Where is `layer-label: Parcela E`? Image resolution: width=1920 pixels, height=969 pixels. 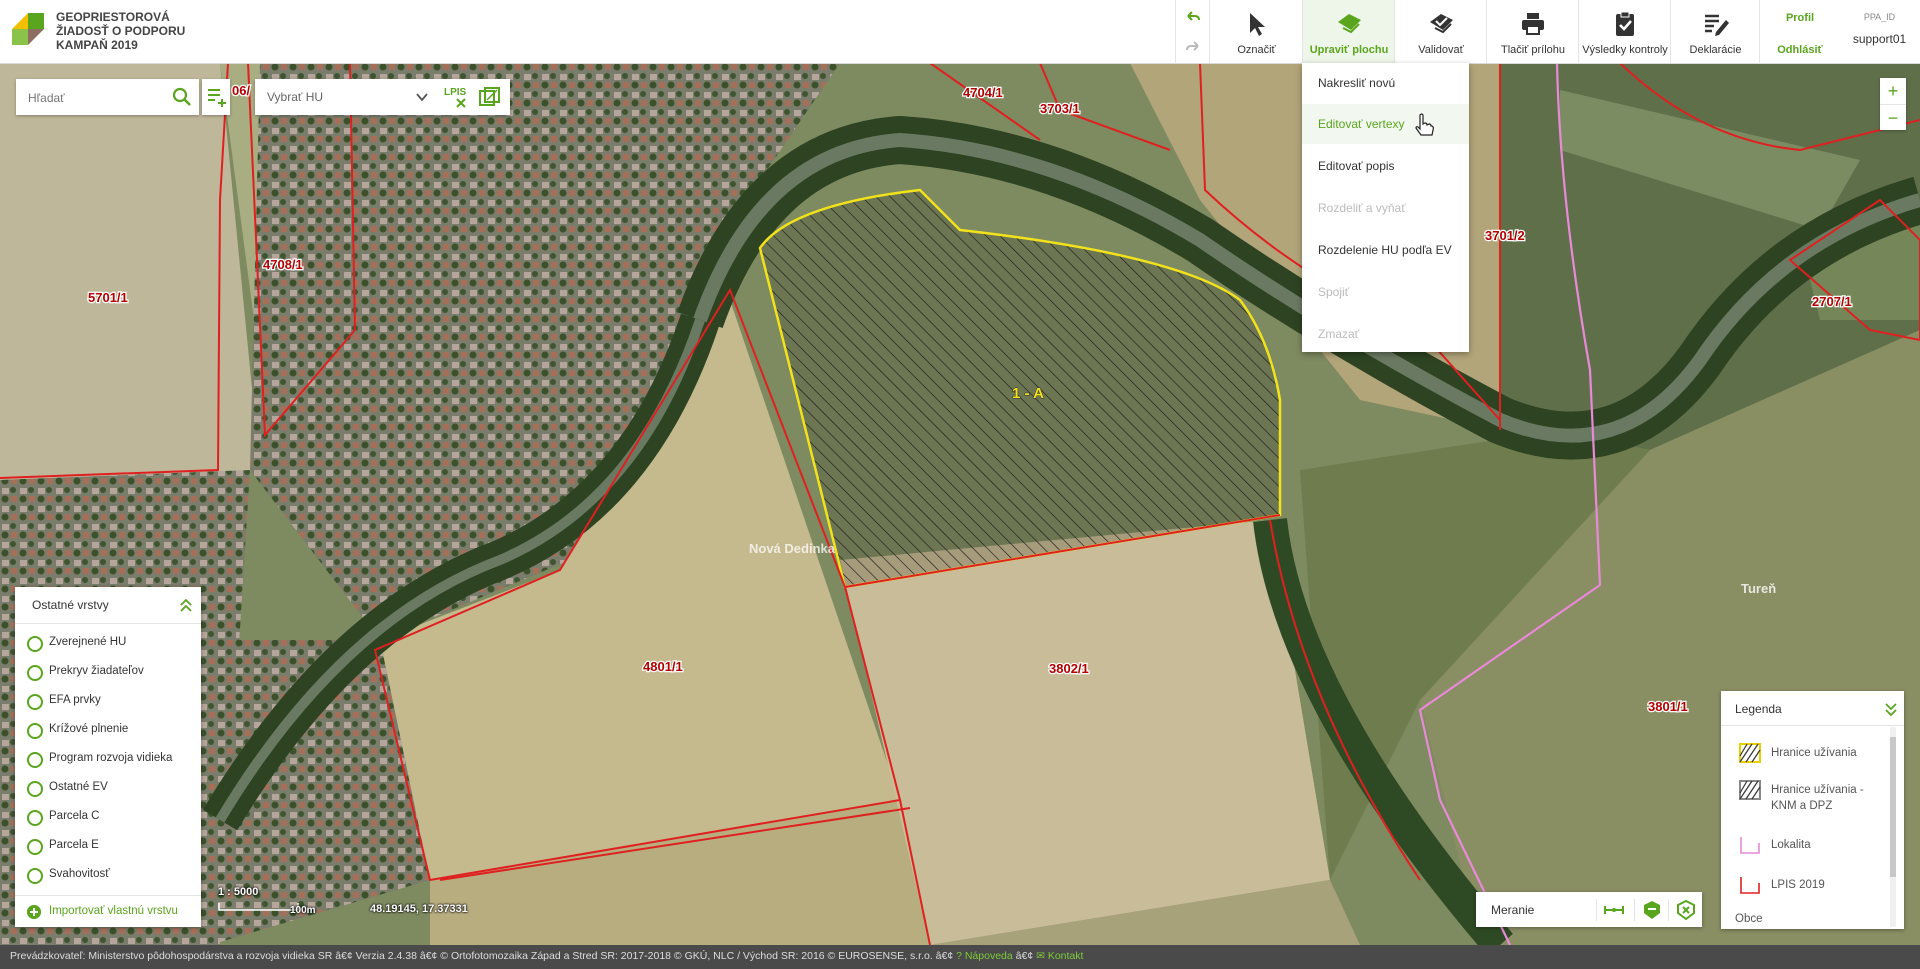
layer-label: Parcela E is located at coordinates (74, 845).